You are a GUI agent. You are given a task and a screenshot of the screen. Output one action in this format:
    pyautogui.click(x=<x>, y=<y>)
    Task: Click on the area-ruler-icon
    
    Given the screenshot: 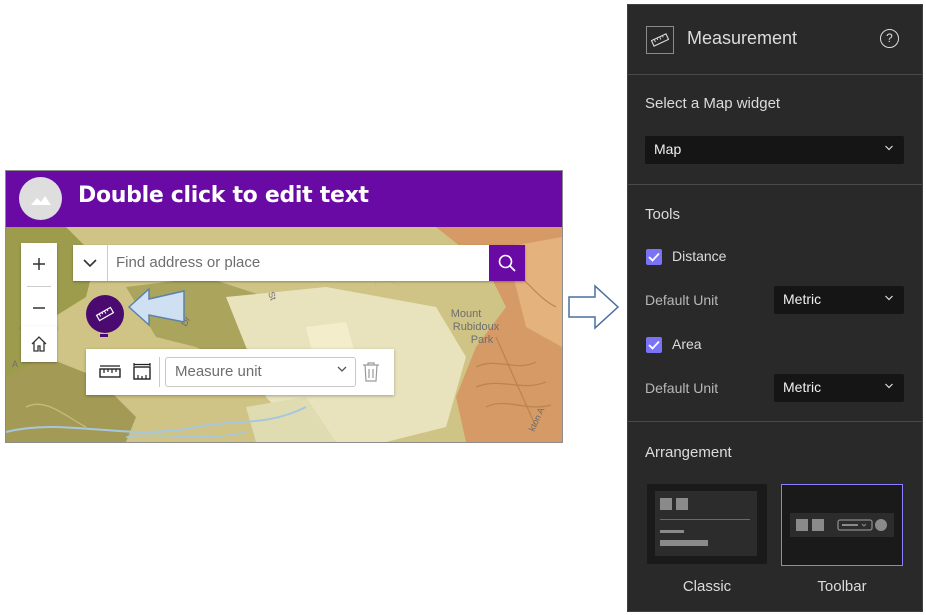 What is the action you would take?
    pyautogui.click(x=142, y=371)
    